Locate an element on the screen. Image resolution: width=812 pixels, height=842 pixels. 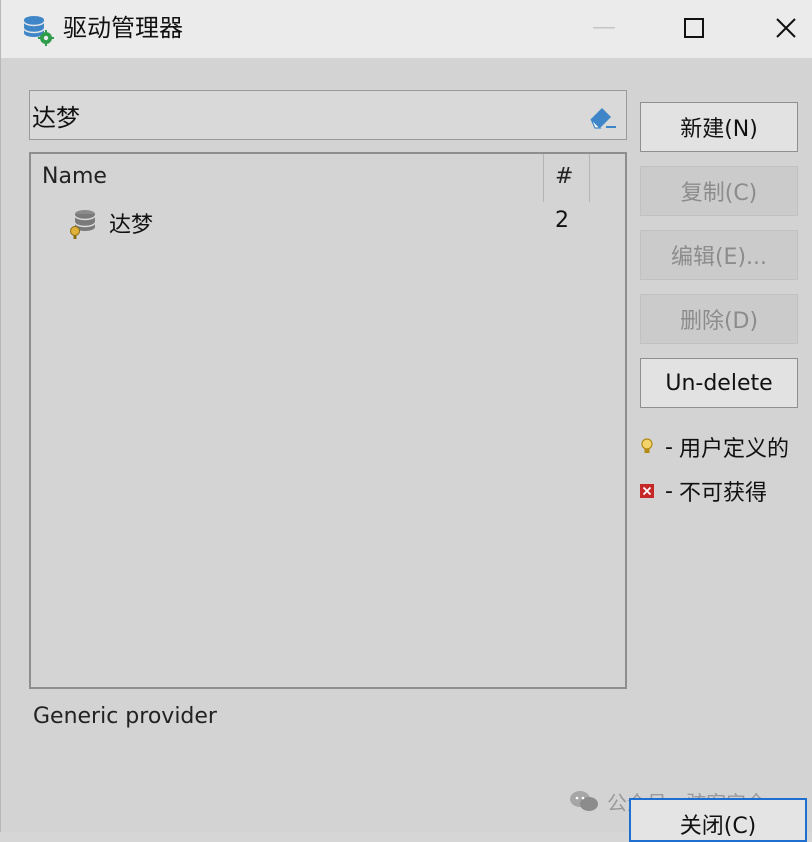
undelete-button: Un-delete is located at coordinates (719, 383).